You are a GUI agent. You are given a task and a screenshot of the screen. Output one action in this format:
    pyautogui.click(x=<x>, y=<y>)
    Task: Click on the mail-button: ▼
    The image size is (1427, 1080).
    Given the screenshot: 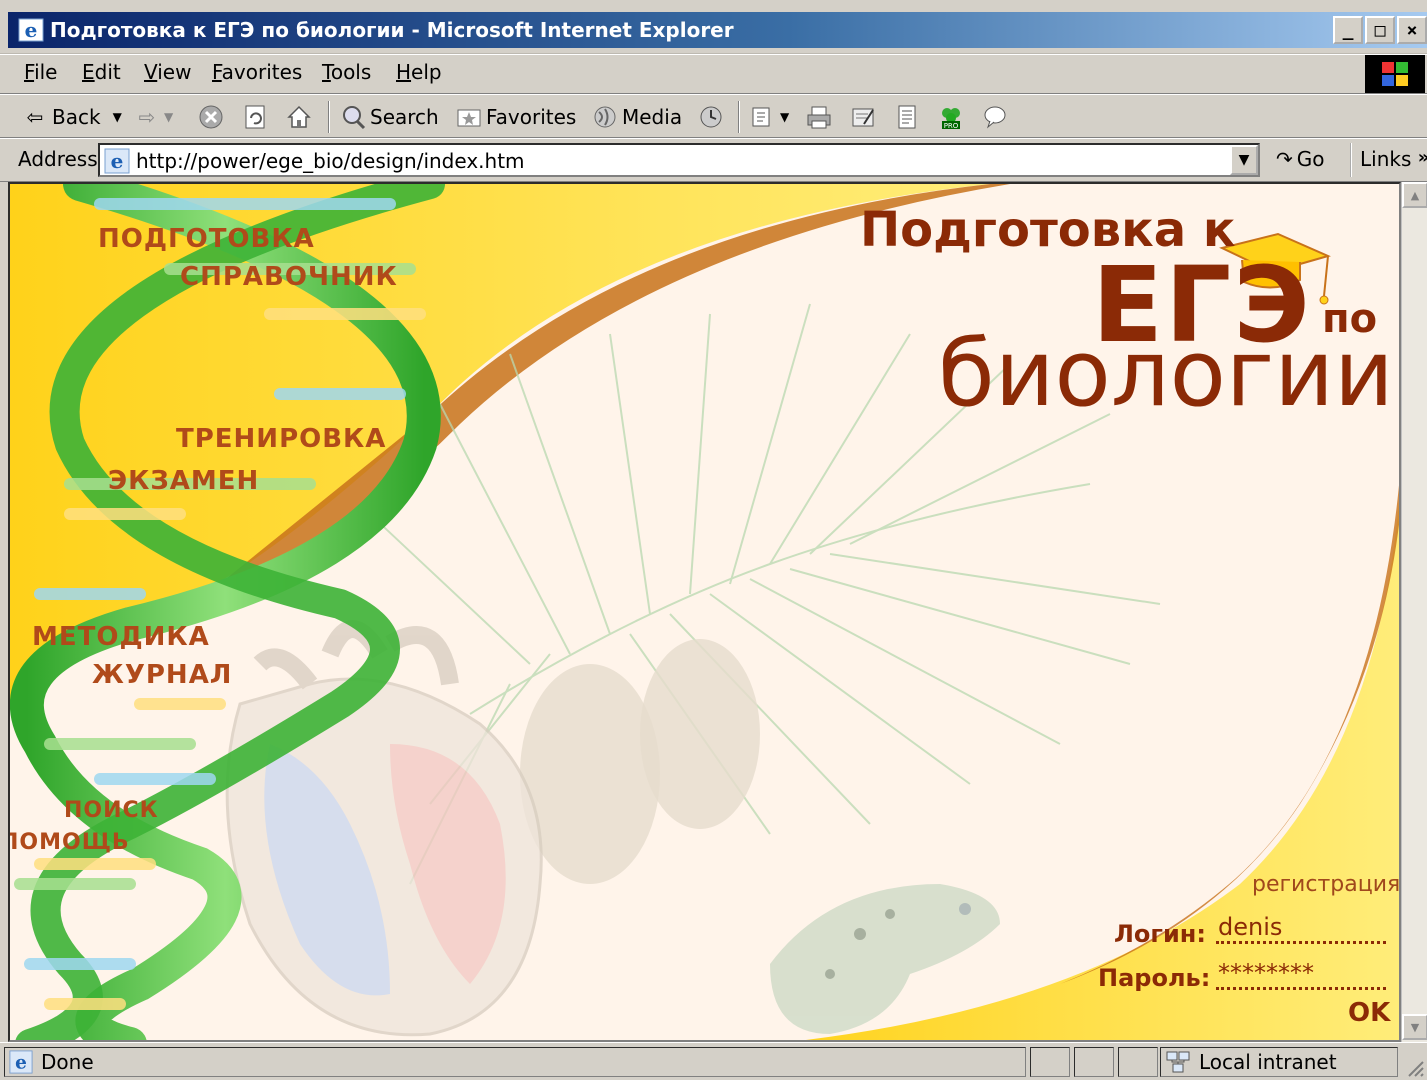 What is the action you would take?
    pyautogui.click(x=769, y=117)
    